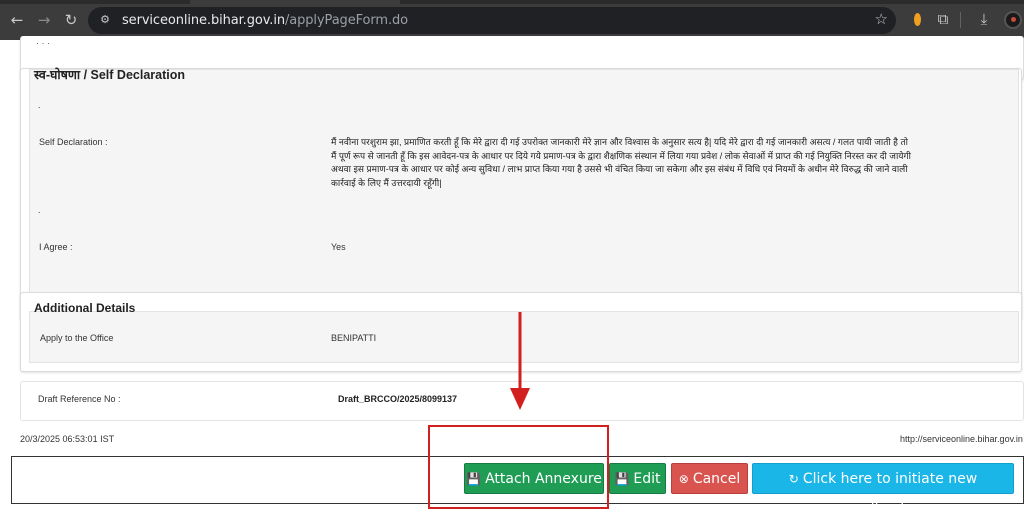 The image size is (1024, 529). What do you see at coordinates (43, 43) in the screenshot?
I see `clipped-text: · · ·` at bounding box center [43, 43].